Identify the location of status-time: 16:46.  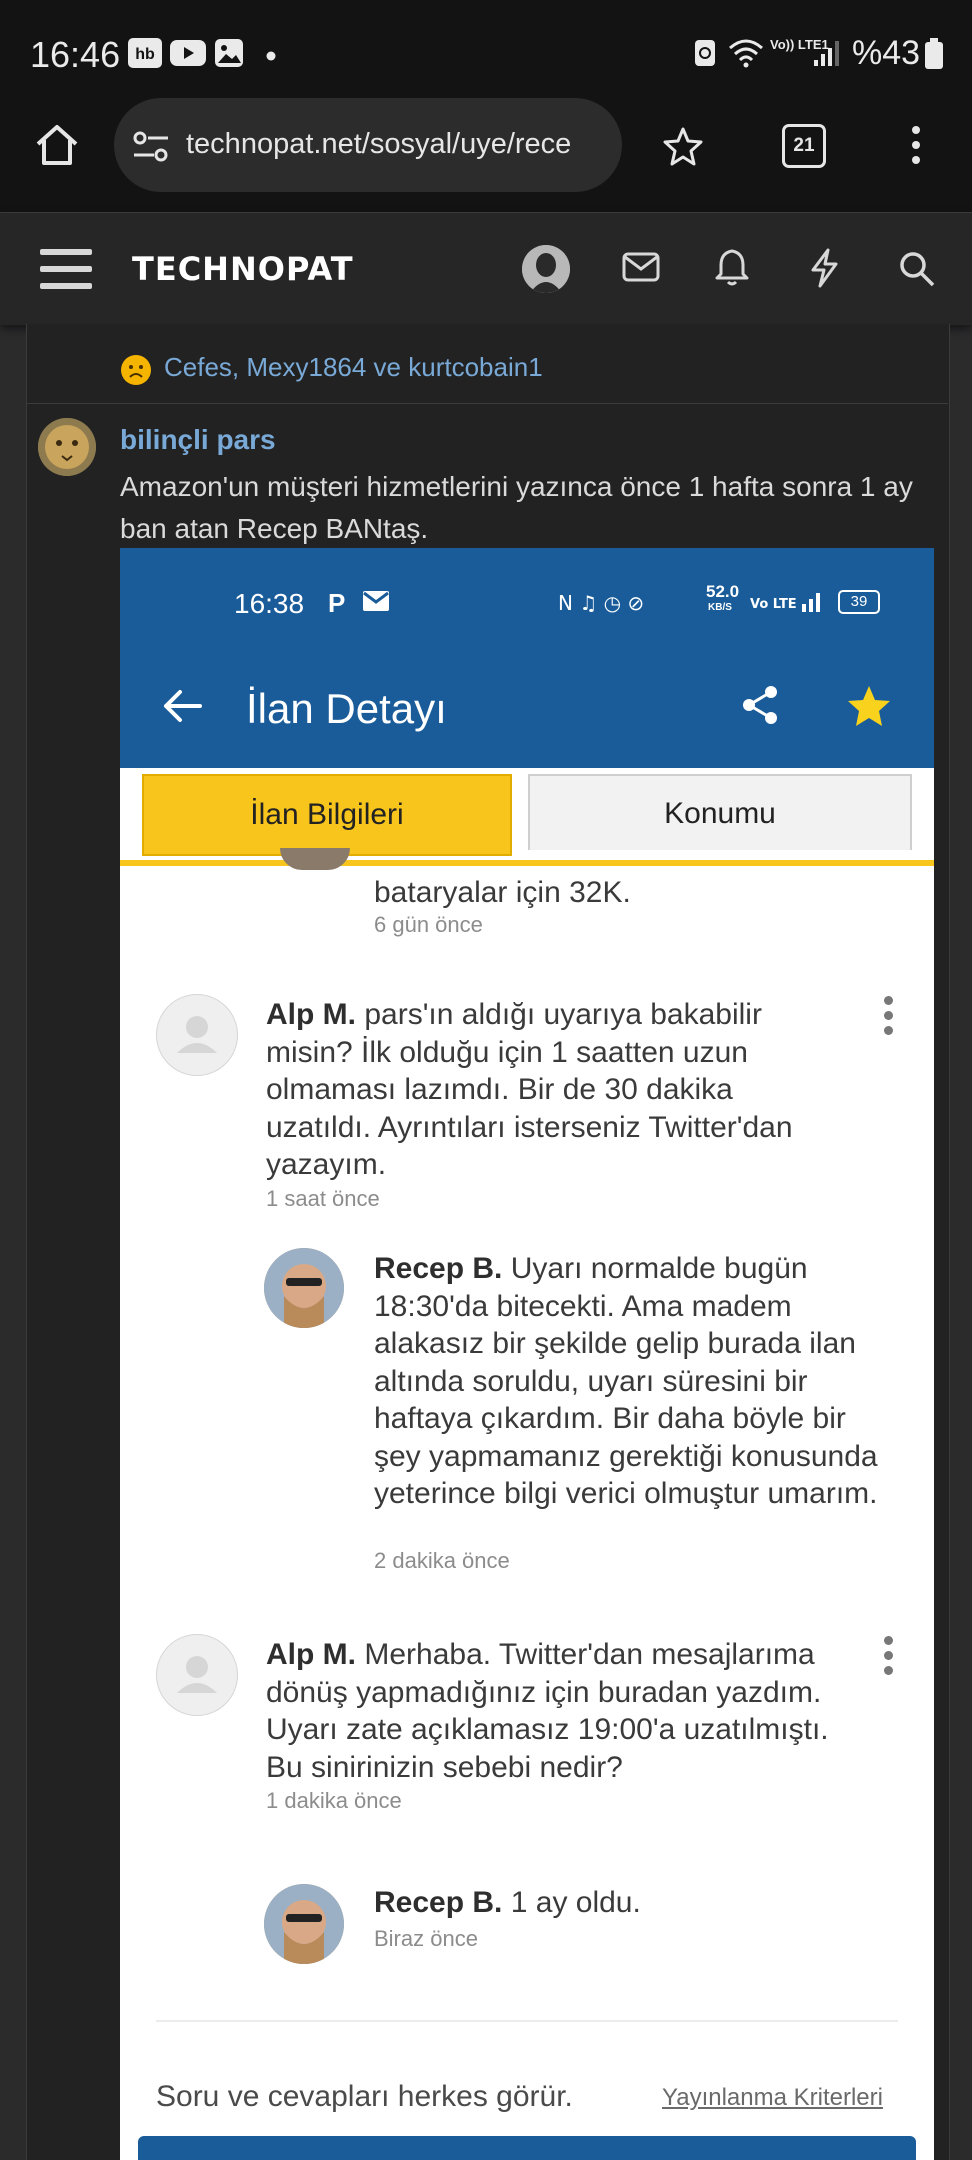
(75, 54).